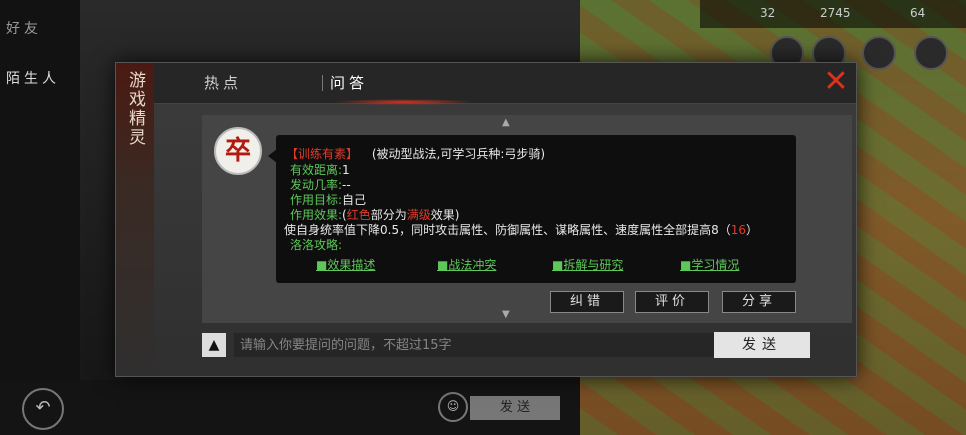  Describe the element at coordinates (506, 314) in the screenshot. I see `scroll-down-icon: ▼` at that location.